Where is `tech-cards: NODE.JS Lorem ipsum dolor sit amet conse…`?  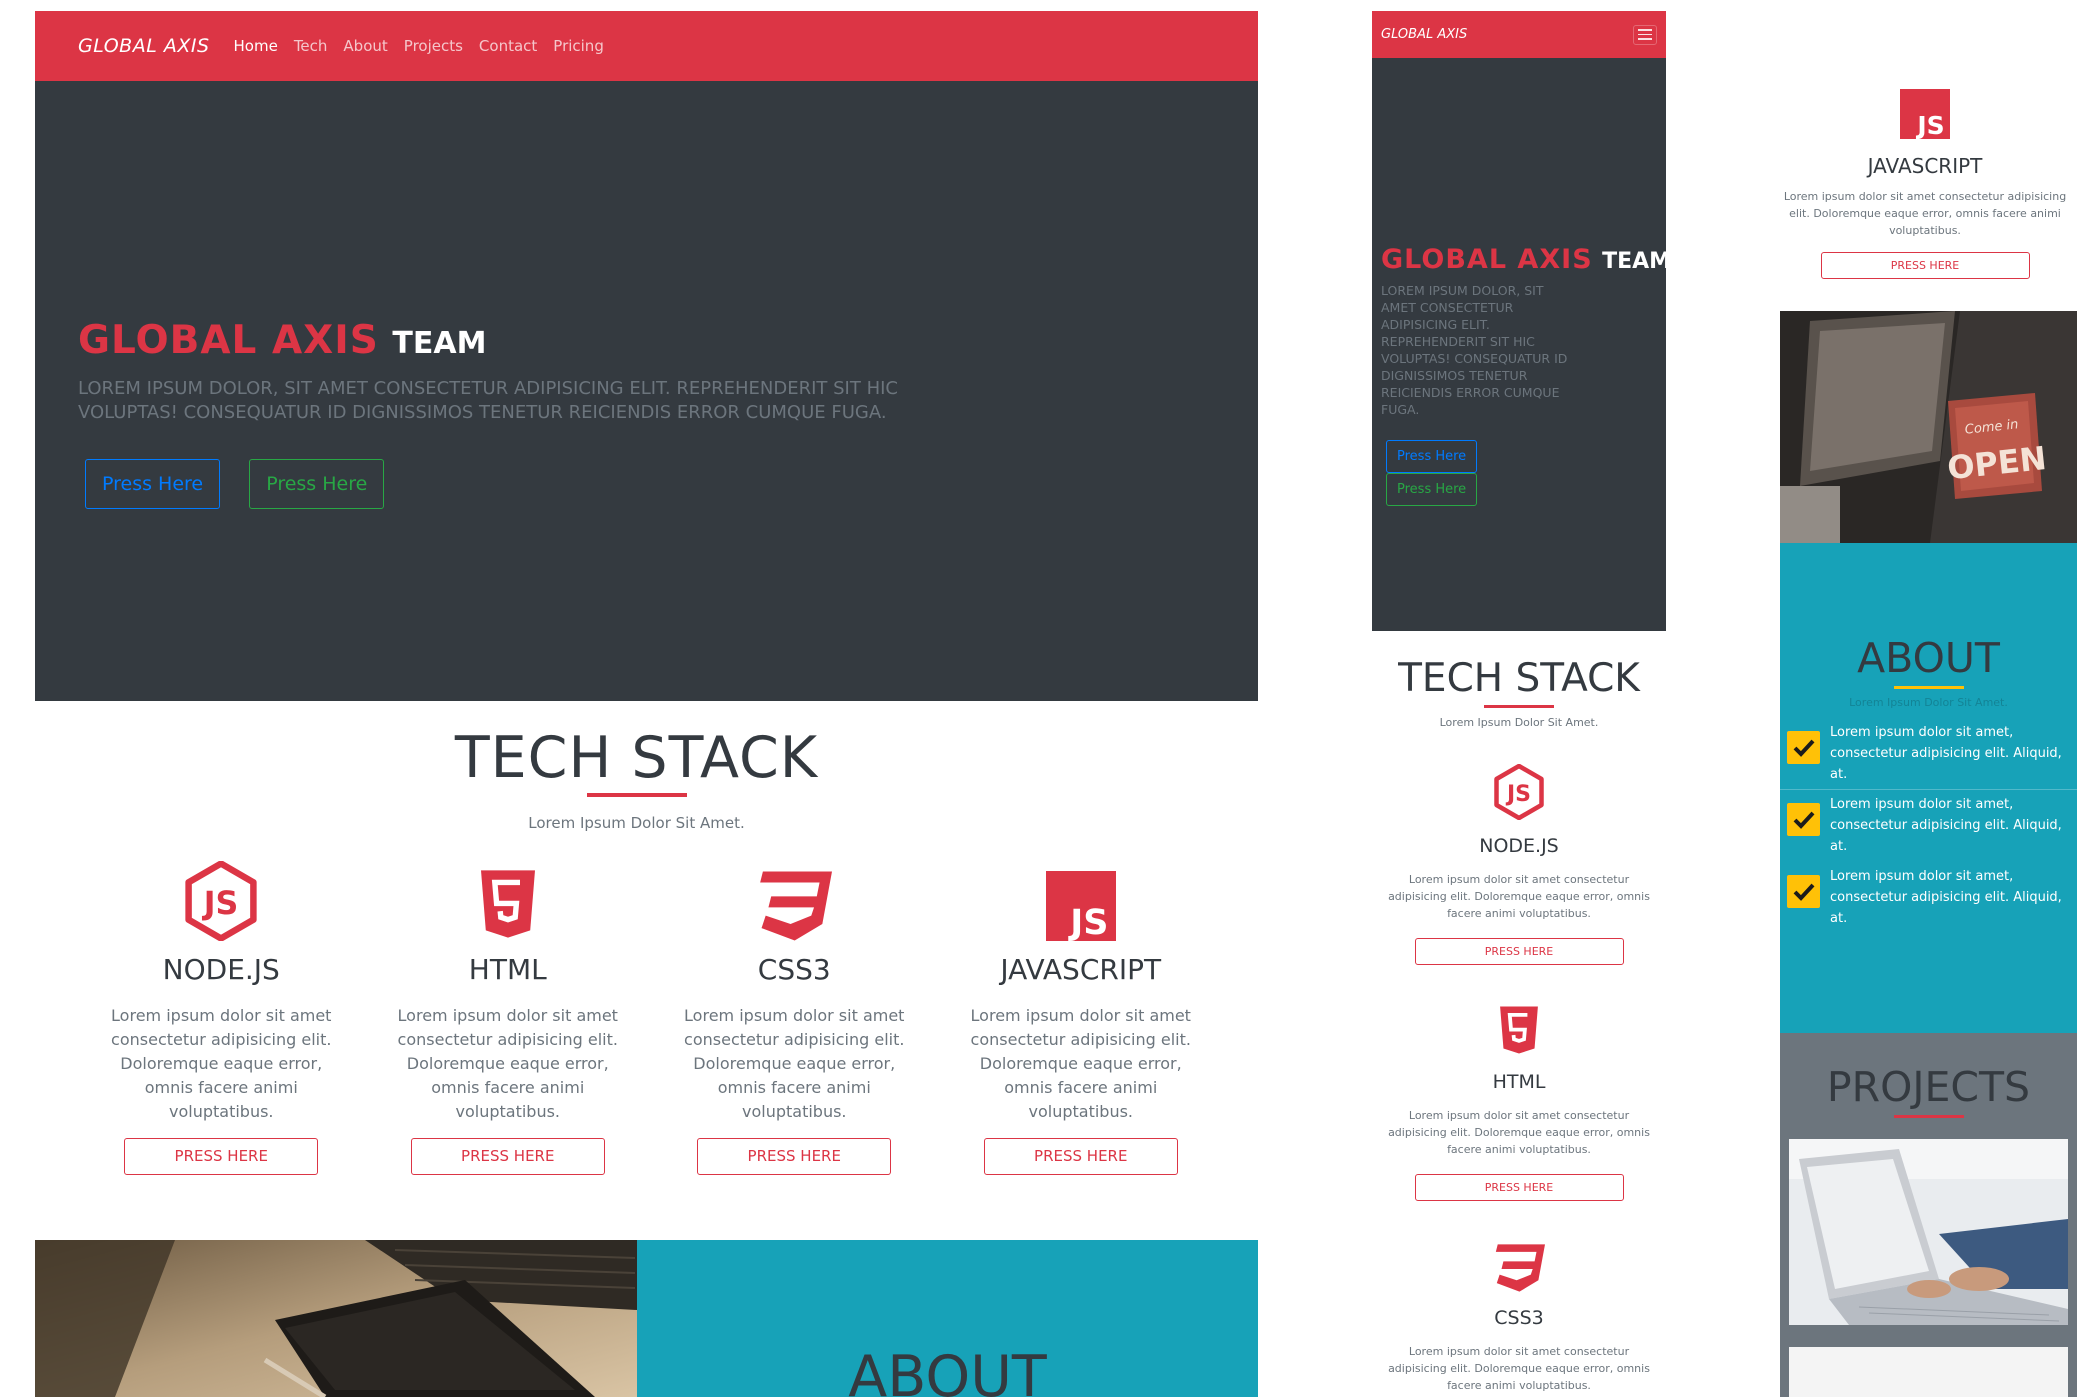 tech-cards: NODE.JS Lorem ipsum dolor sit amet conse… is located at coordinates (651, 1018).